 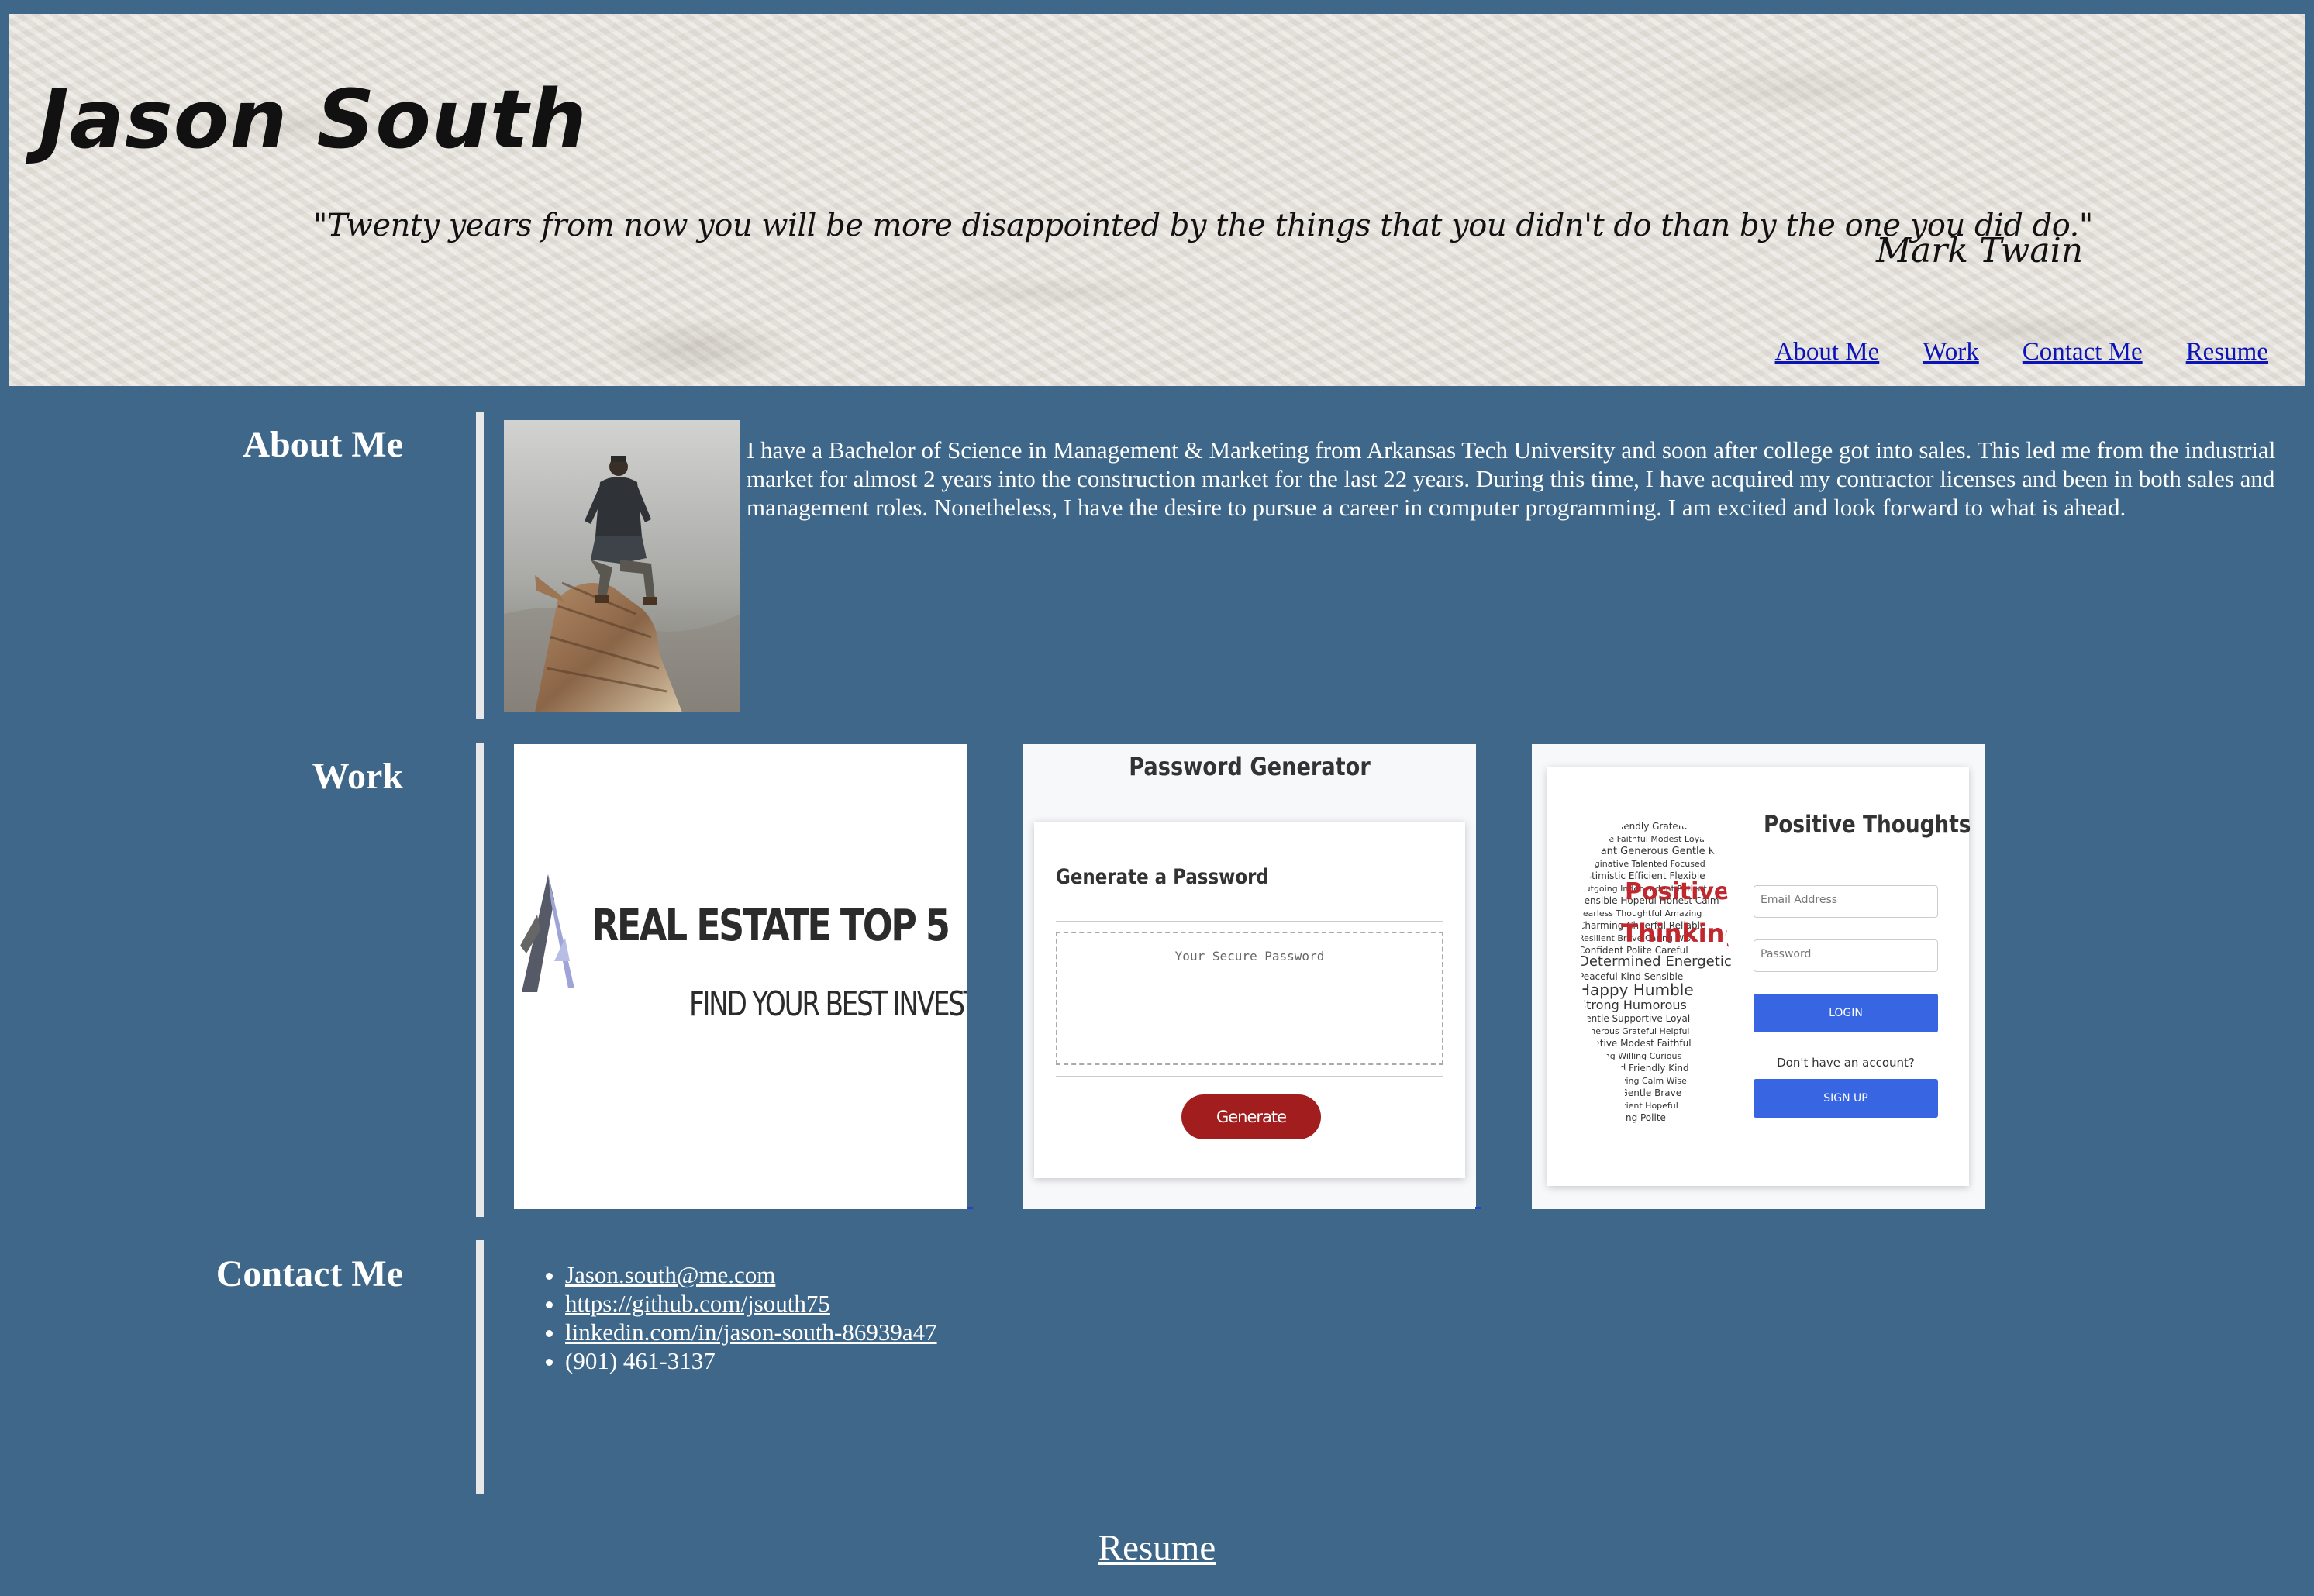 I want to click on svg-text: Dedicated Friendly Kind, so click(x=1633, y=1068).